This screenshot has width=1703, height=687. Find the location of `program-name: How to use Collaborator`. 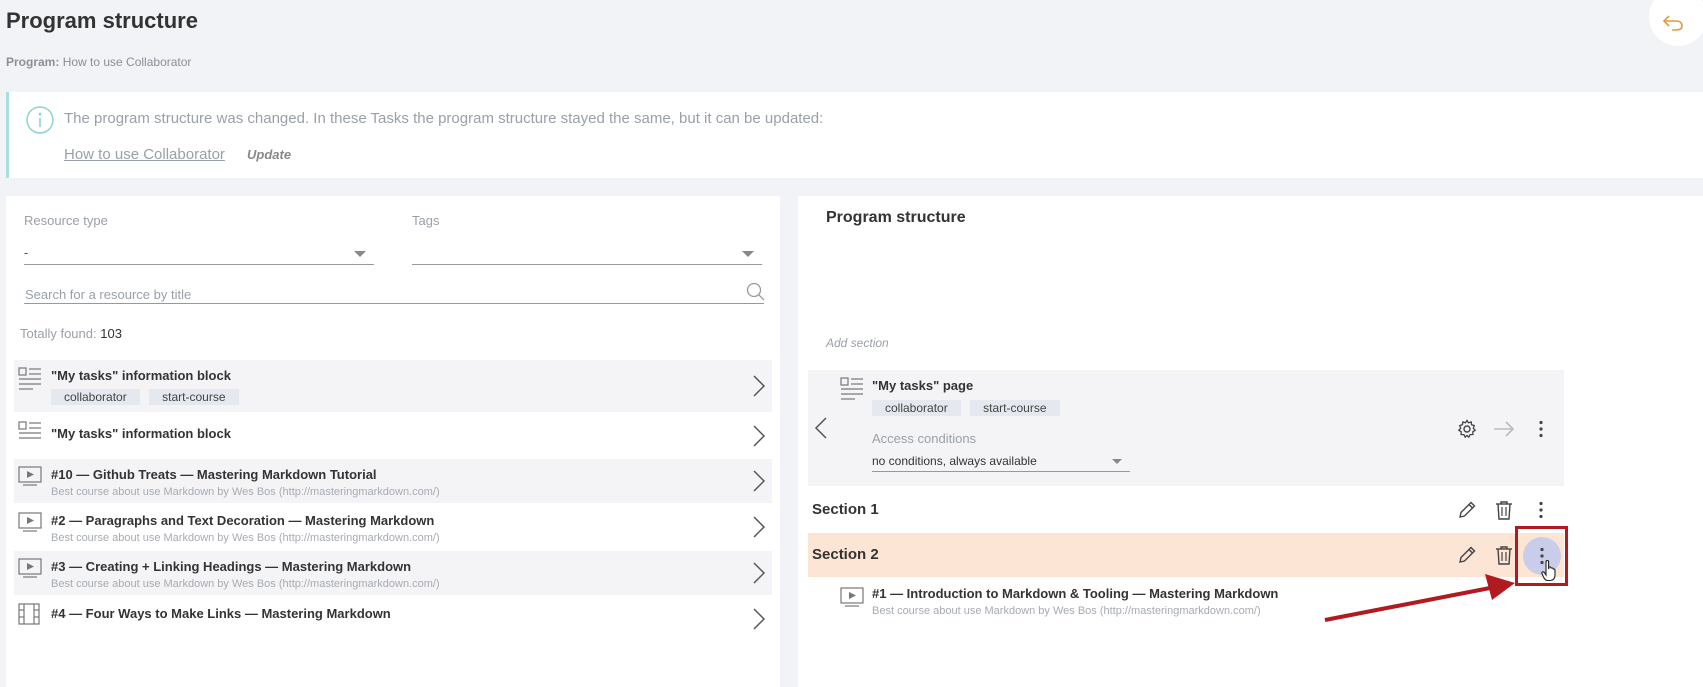

program-name: How to use Collaborator is located at coordinates (127, 62).